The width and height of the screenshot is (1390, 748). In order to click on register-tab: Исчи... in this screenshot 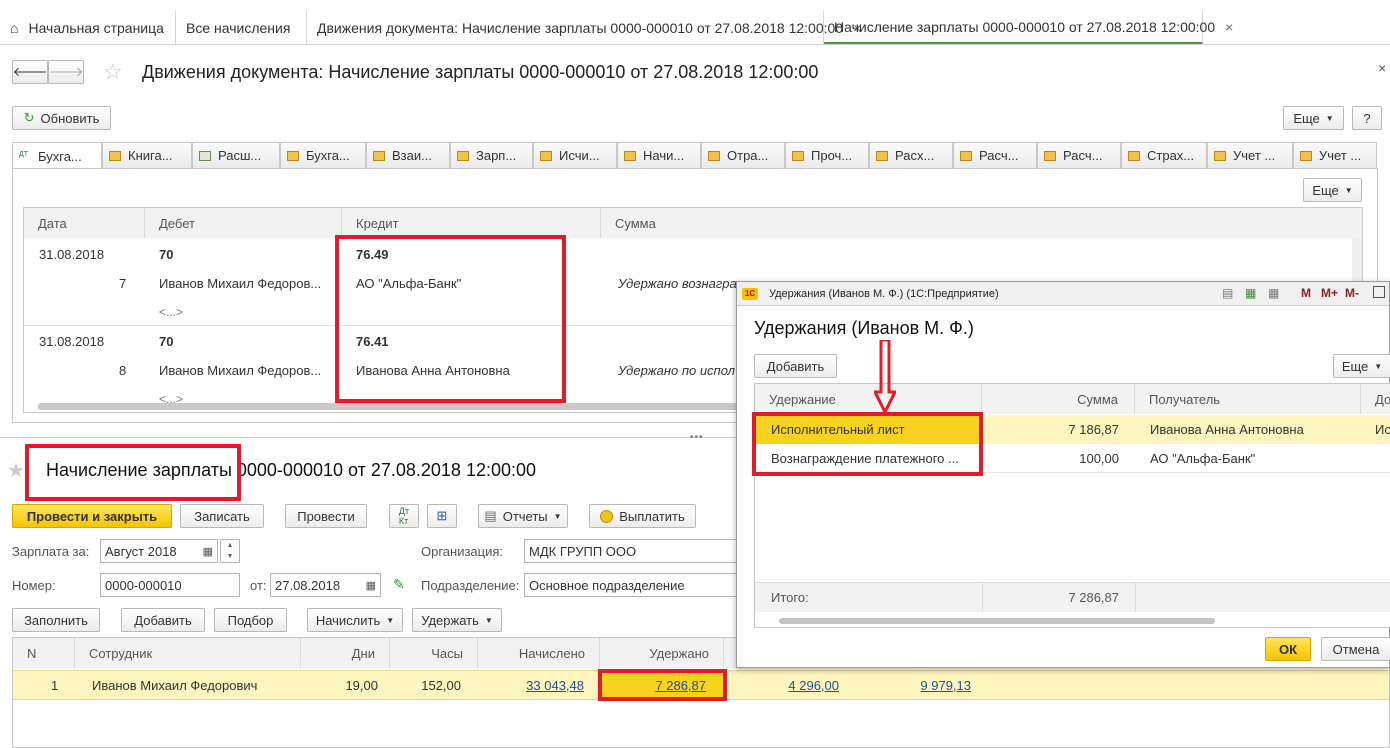, I will do `click(575, 155)`.